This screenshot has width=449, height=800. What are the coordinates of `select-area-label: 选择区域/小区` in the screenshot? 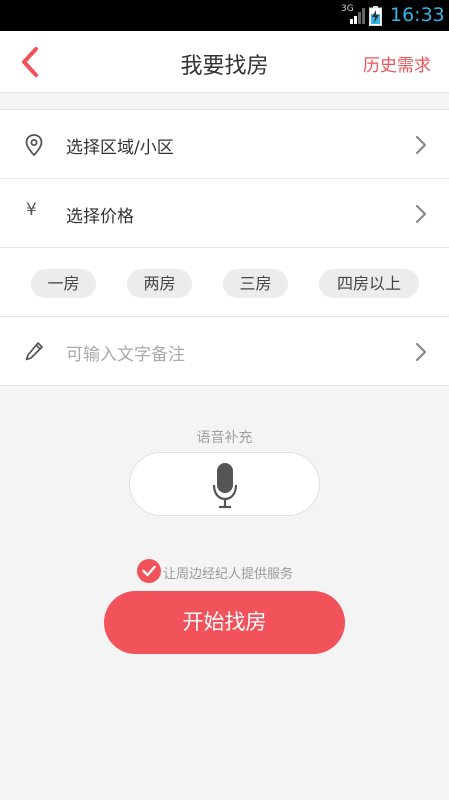 It's located at (120, 148).